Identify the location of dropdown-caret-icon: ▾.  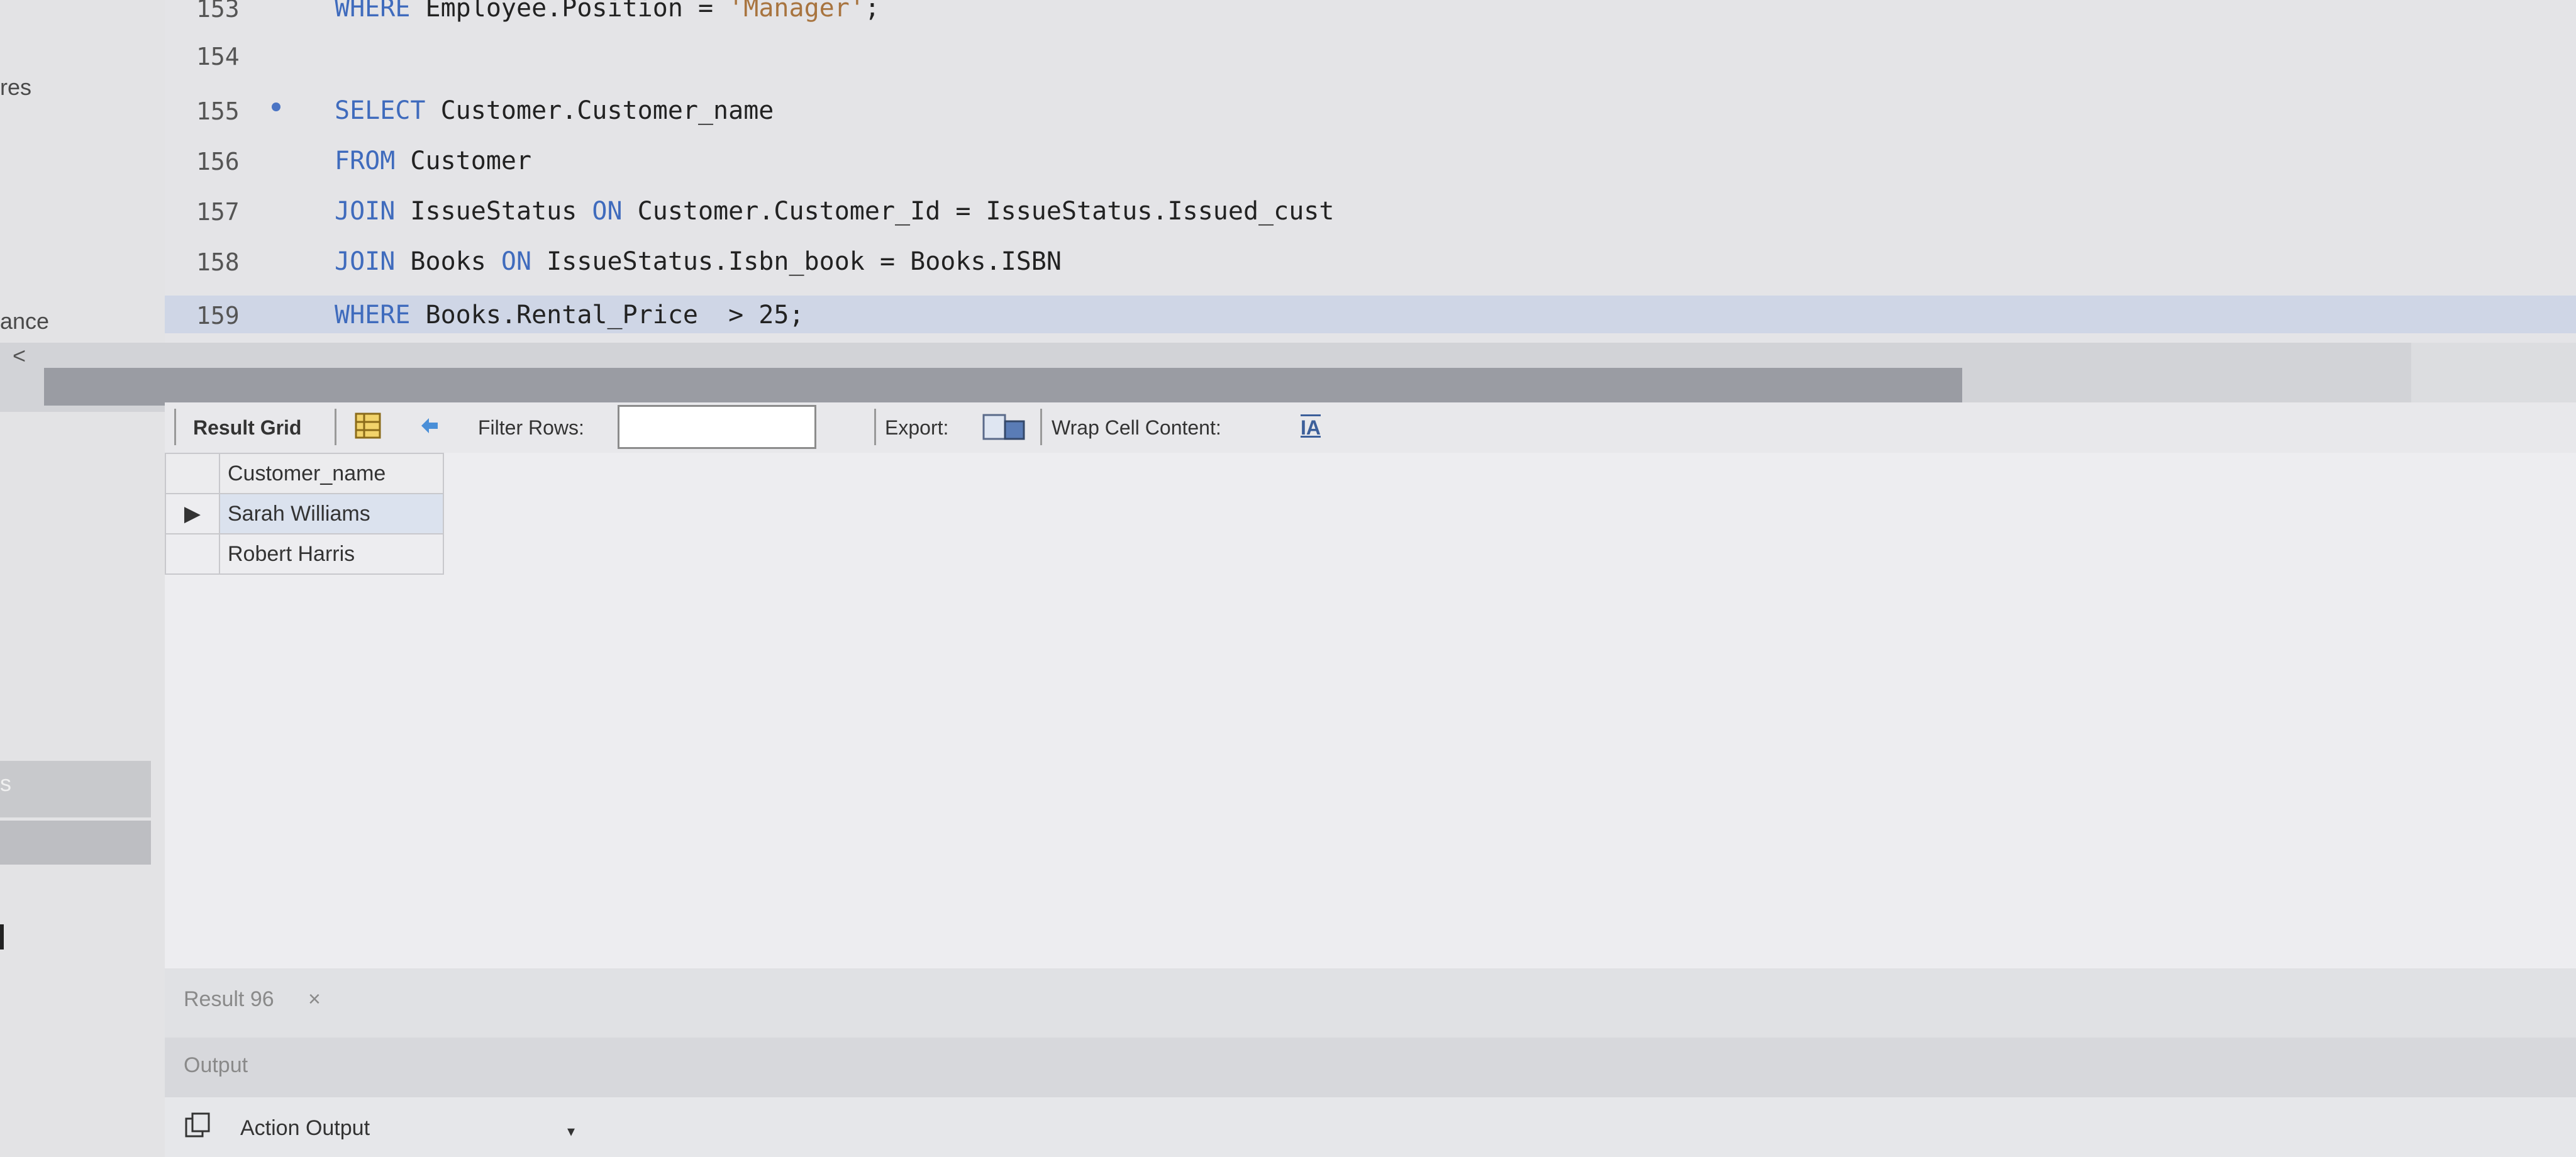
(571, 1131).